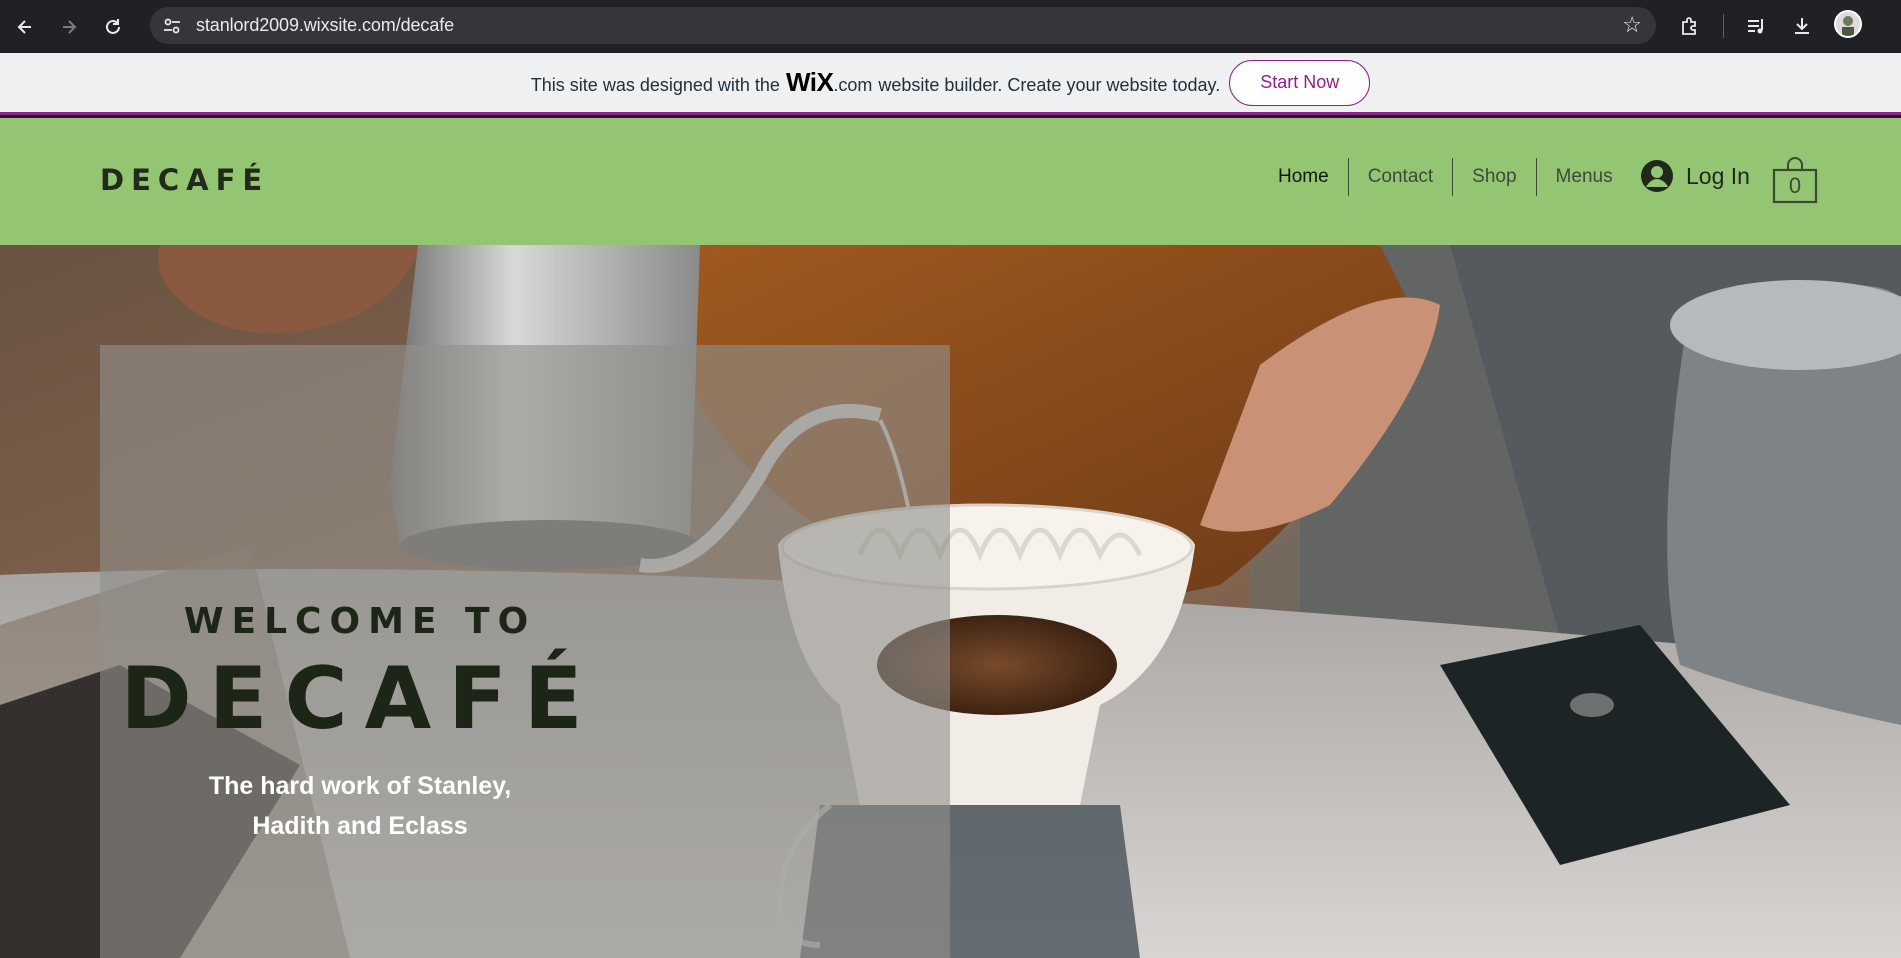  I want to click on wix-logo-suffix: .com, so click(853, 85).